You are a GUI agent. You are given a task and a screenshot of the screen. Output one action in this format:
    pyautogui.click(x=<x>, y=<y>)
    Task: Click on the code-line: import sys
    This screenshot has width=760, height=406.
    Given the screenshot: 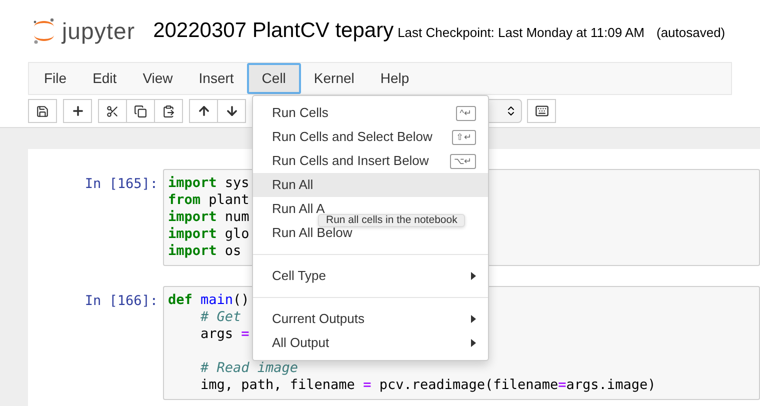 What is the action you would take?
    pyautogui.click(x=209, y=183)
    